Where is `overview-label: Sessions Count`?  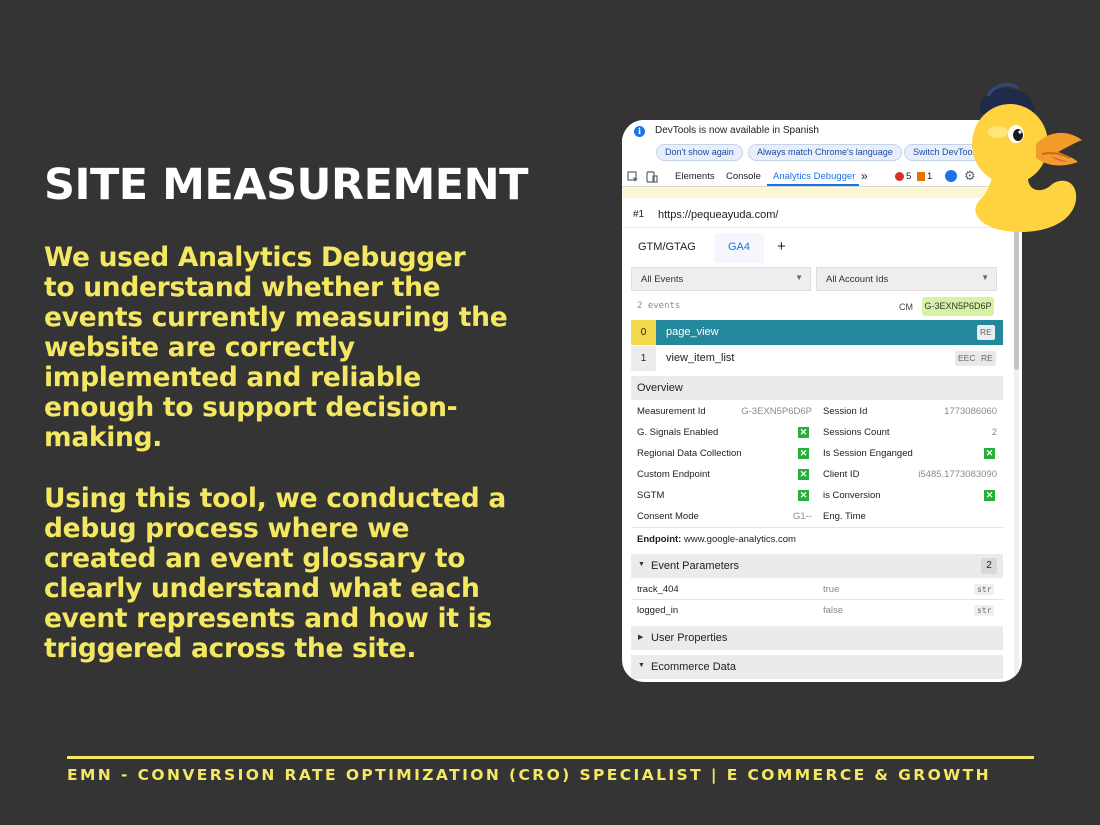 overview-label: Sessions Count is located at coordinates (856, 432).